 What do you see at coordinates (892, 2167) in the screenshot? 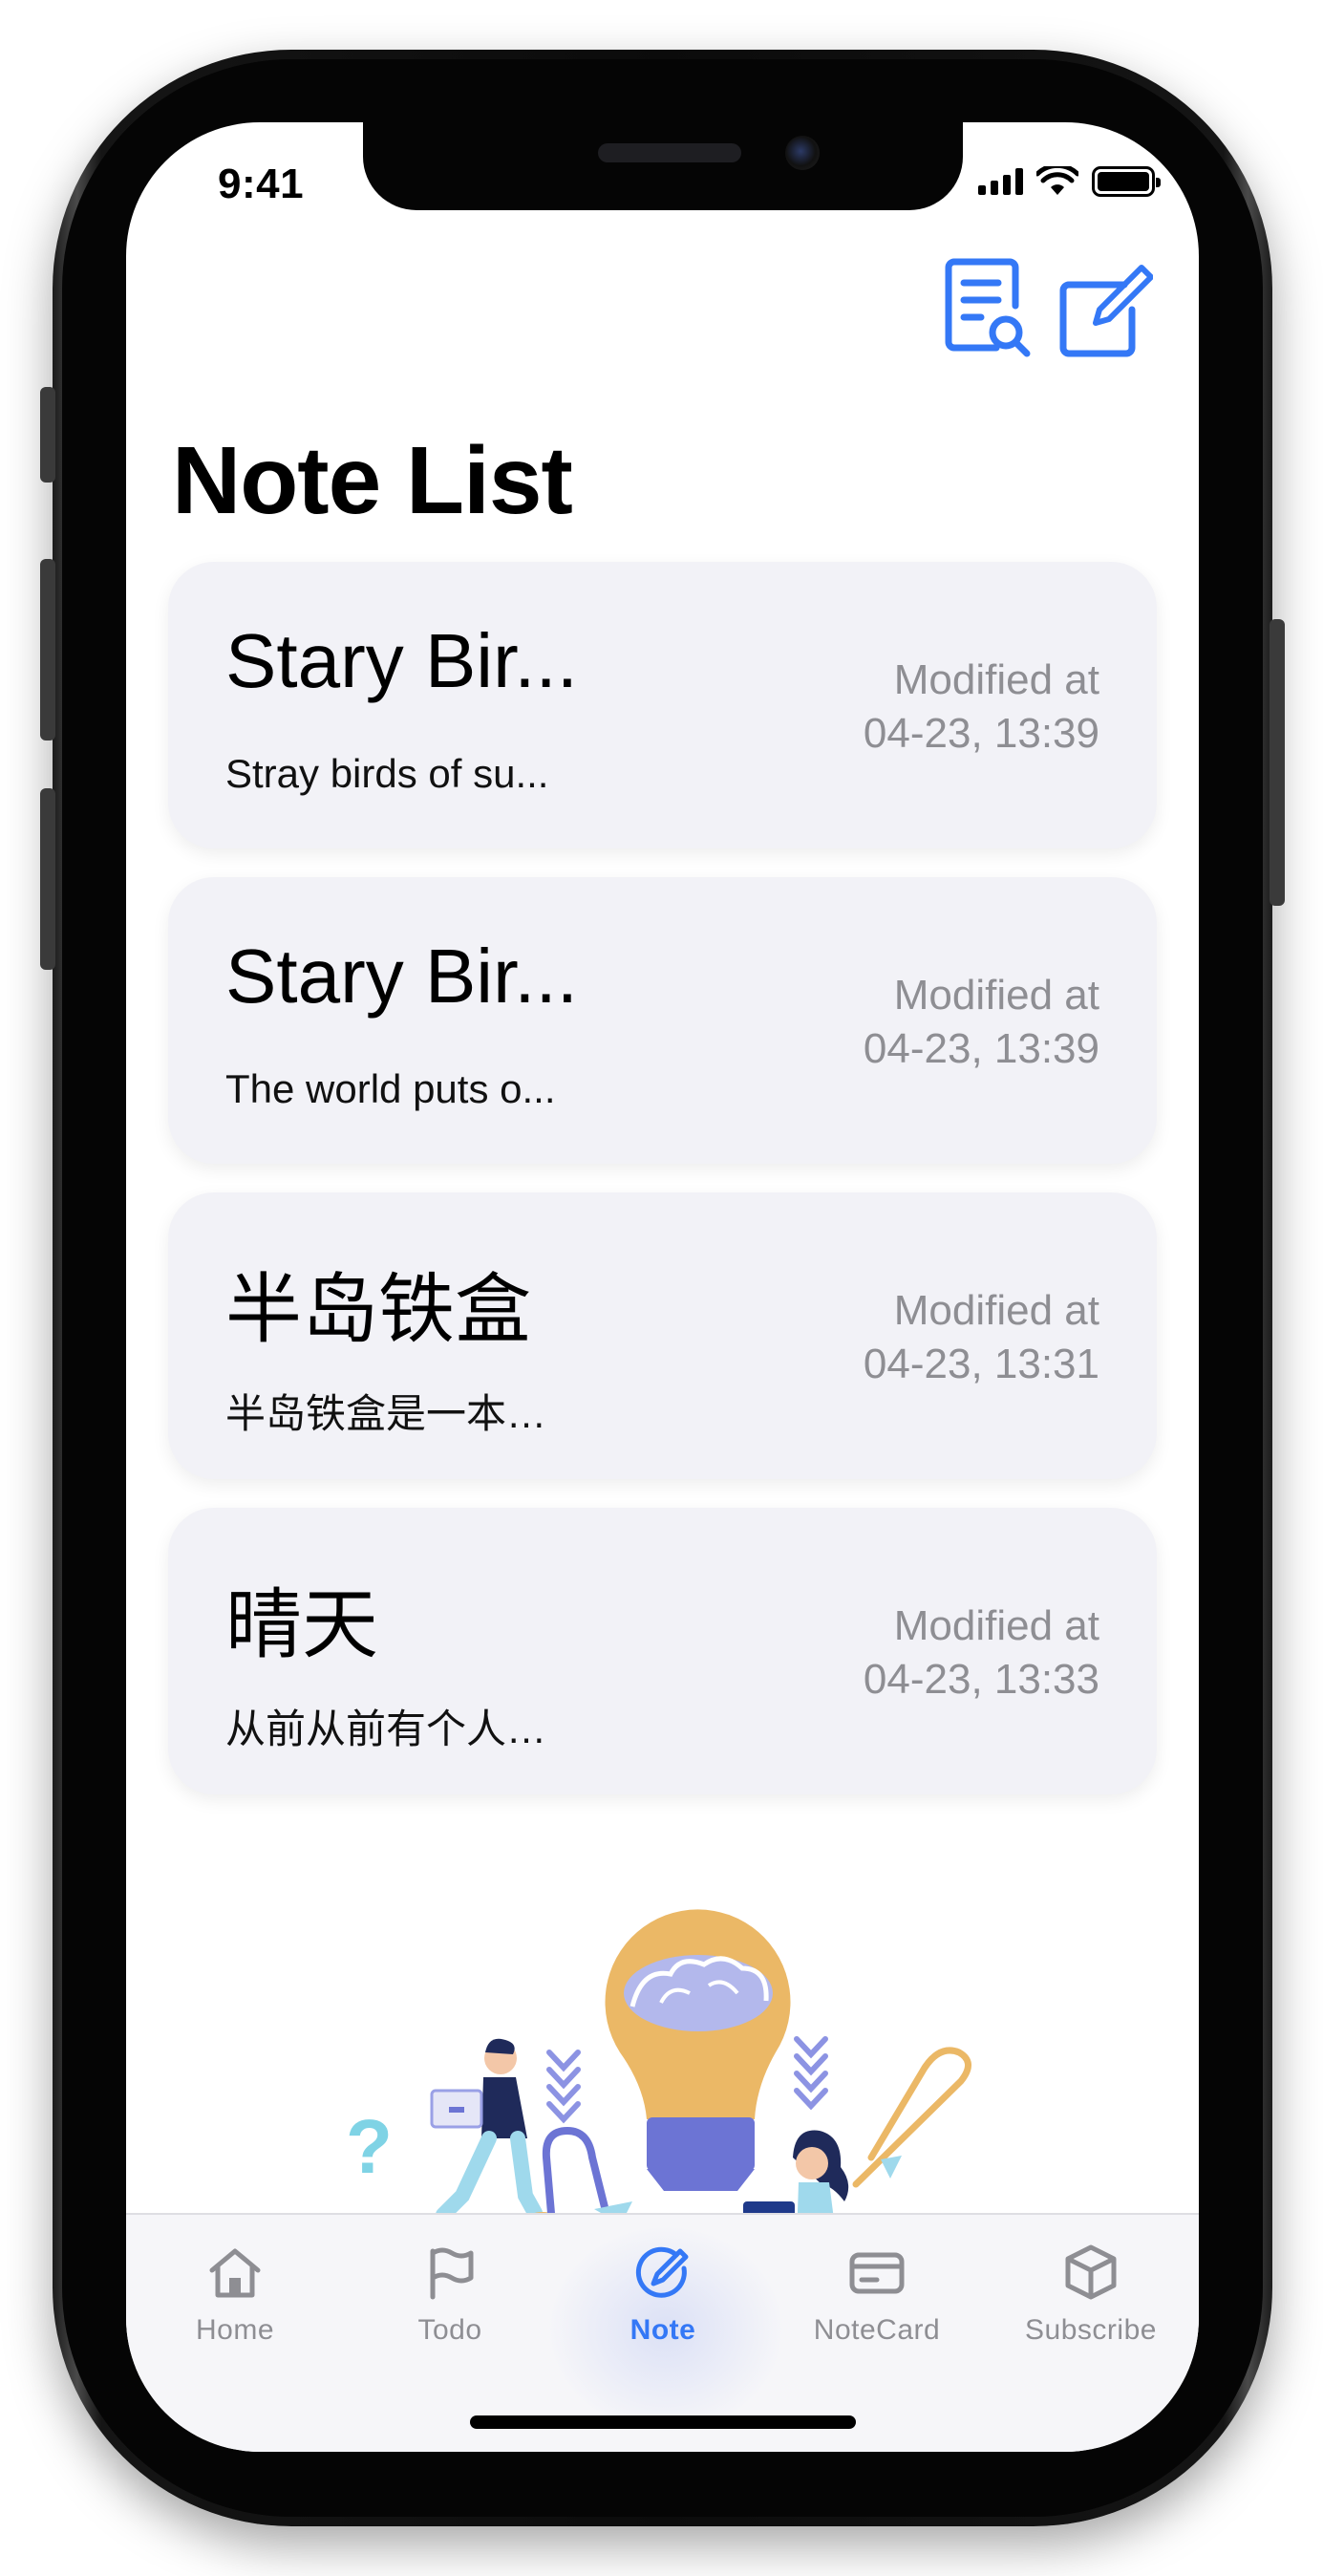
I see `flag-shape` at bounding box center [892, 2167].